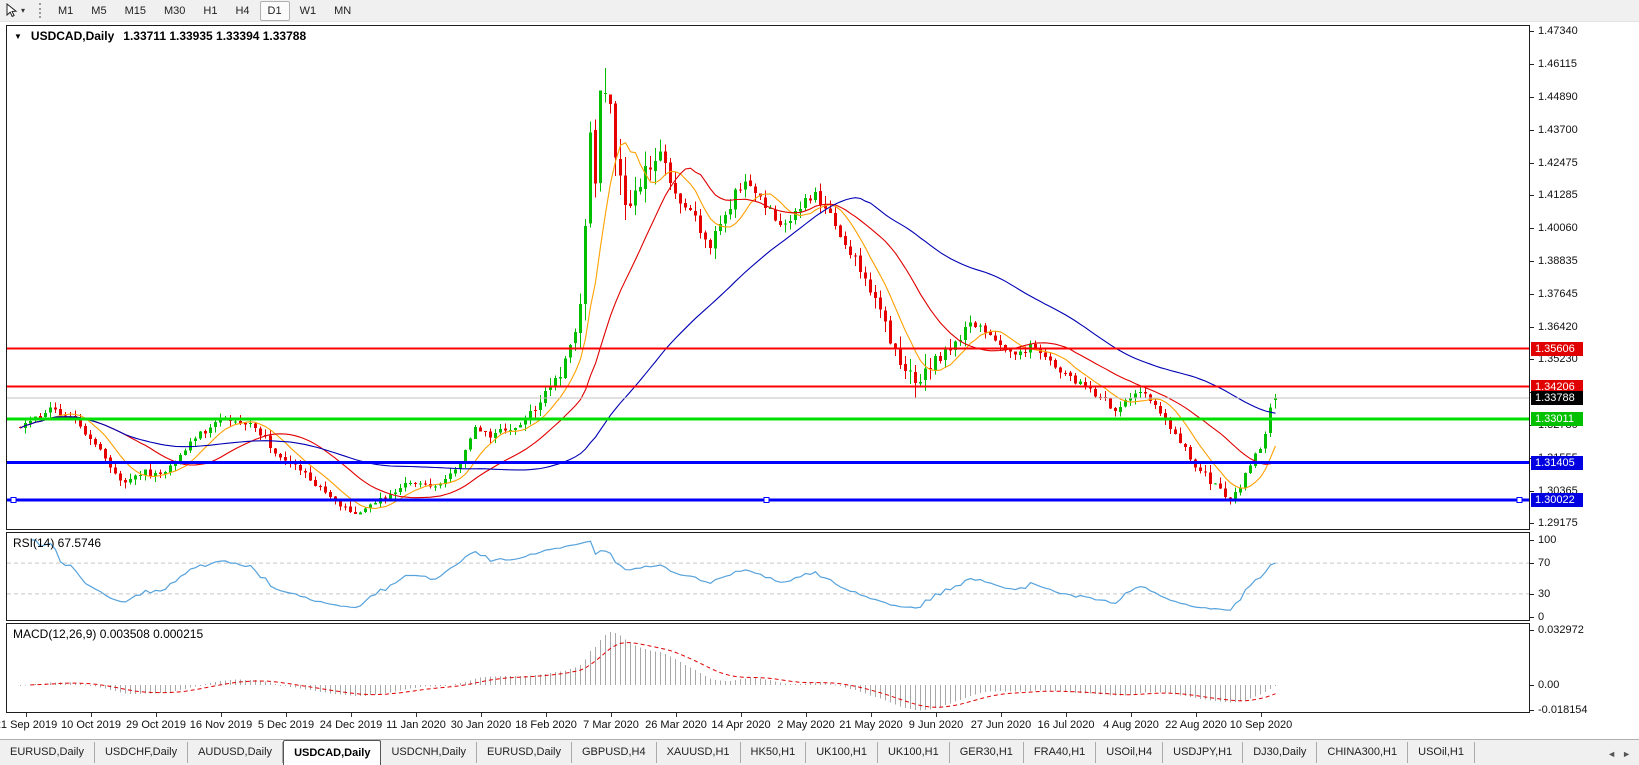 This screenshot has width=1639, height=765. Describe the element at coordinates (1549, 685) in the screenshot. I see `macd-axis-label: 0.00` at that location.